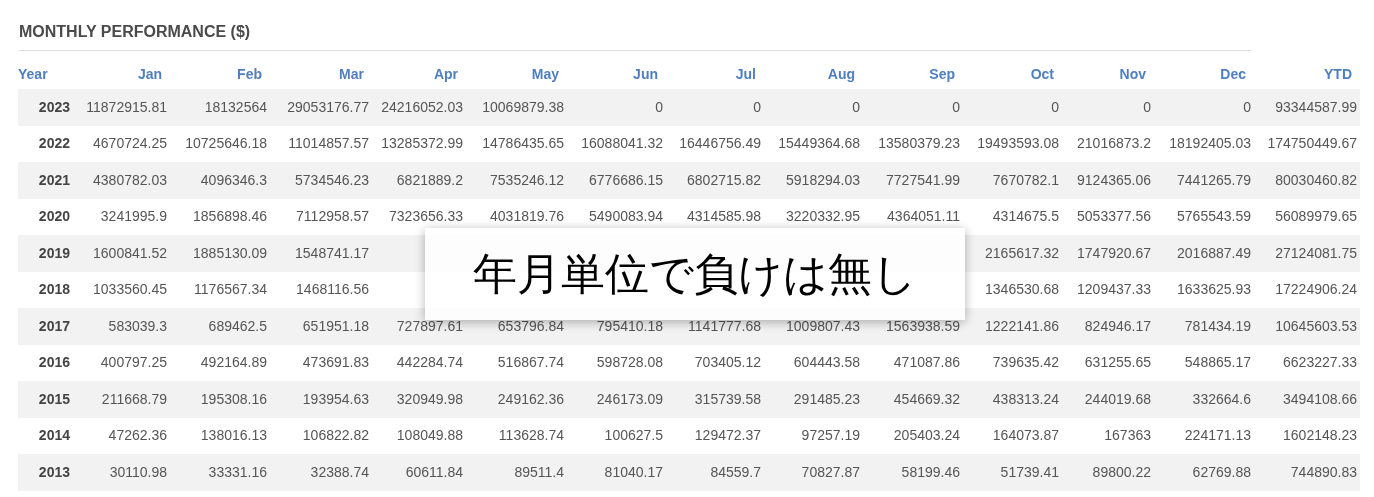  Describe the element at coordinates (46, 107) in the screenshot. I see `year-cell: 2023` at that location.